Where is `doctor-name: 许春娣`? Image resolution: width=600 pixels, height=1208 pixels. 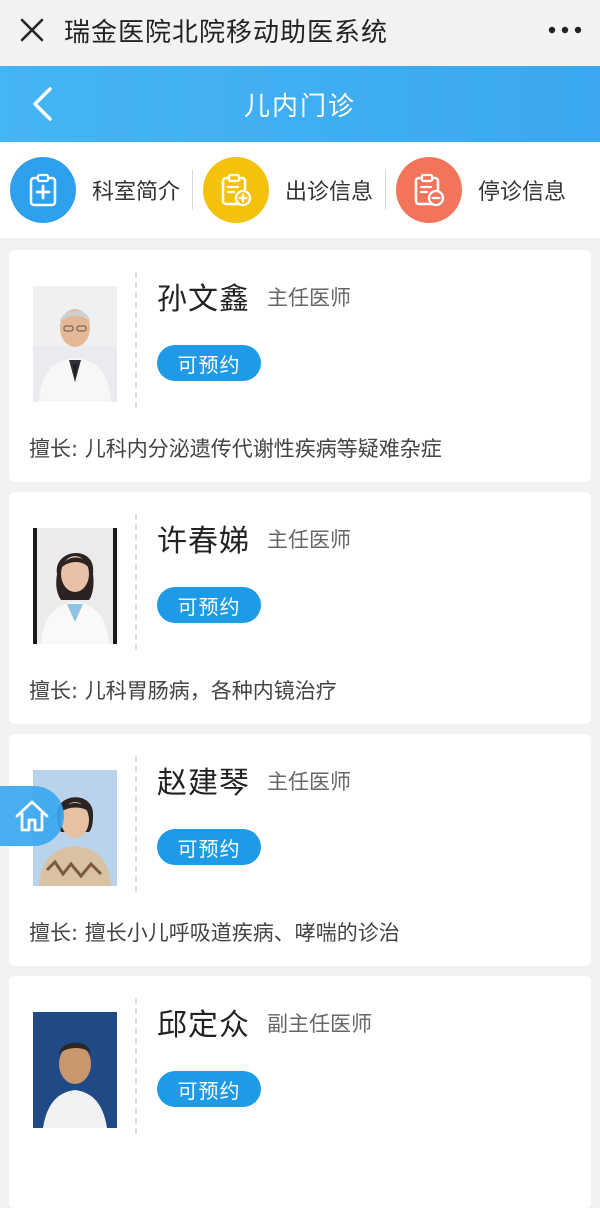 doctor-name: 许春娣 is located at coordinates (203, 541).